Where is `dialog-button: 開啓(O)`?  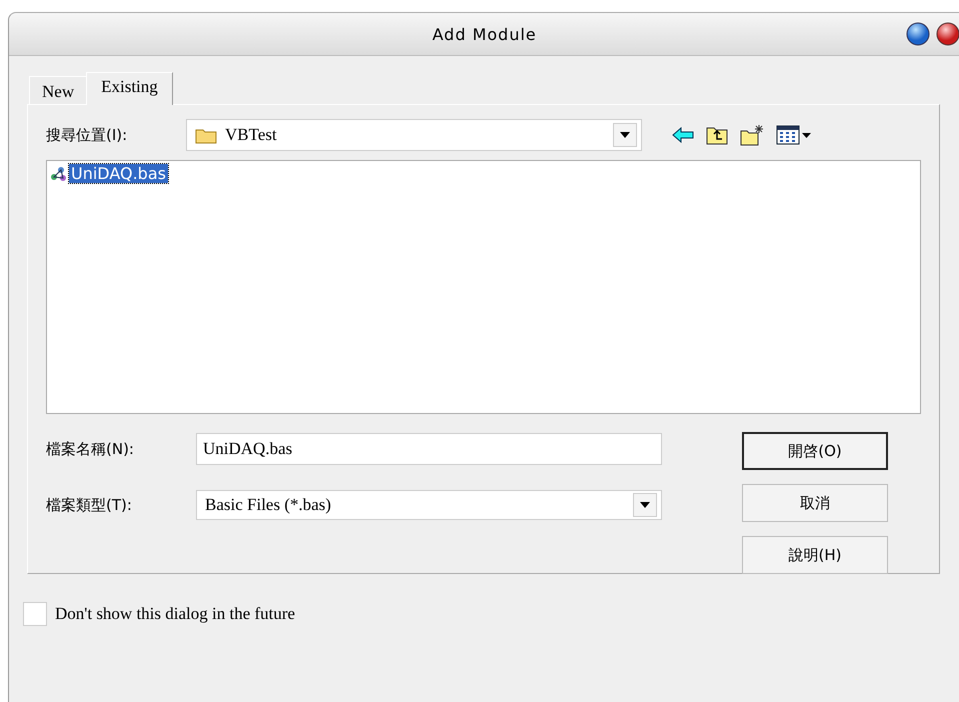 dialog-button: 開啓(O) is located at coordinates (815, 451).